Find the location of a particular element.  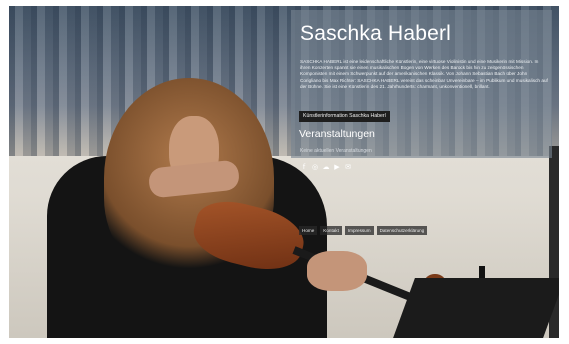

footer-link-privacy: Datenschutzerklärung is located at coordinates (402, 230).